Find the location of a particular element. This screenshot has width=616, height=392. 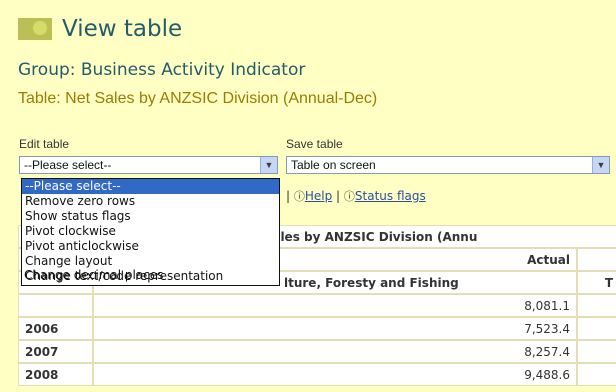

table-row: 2006 7,523.4 is located at coordinates (317, 328).